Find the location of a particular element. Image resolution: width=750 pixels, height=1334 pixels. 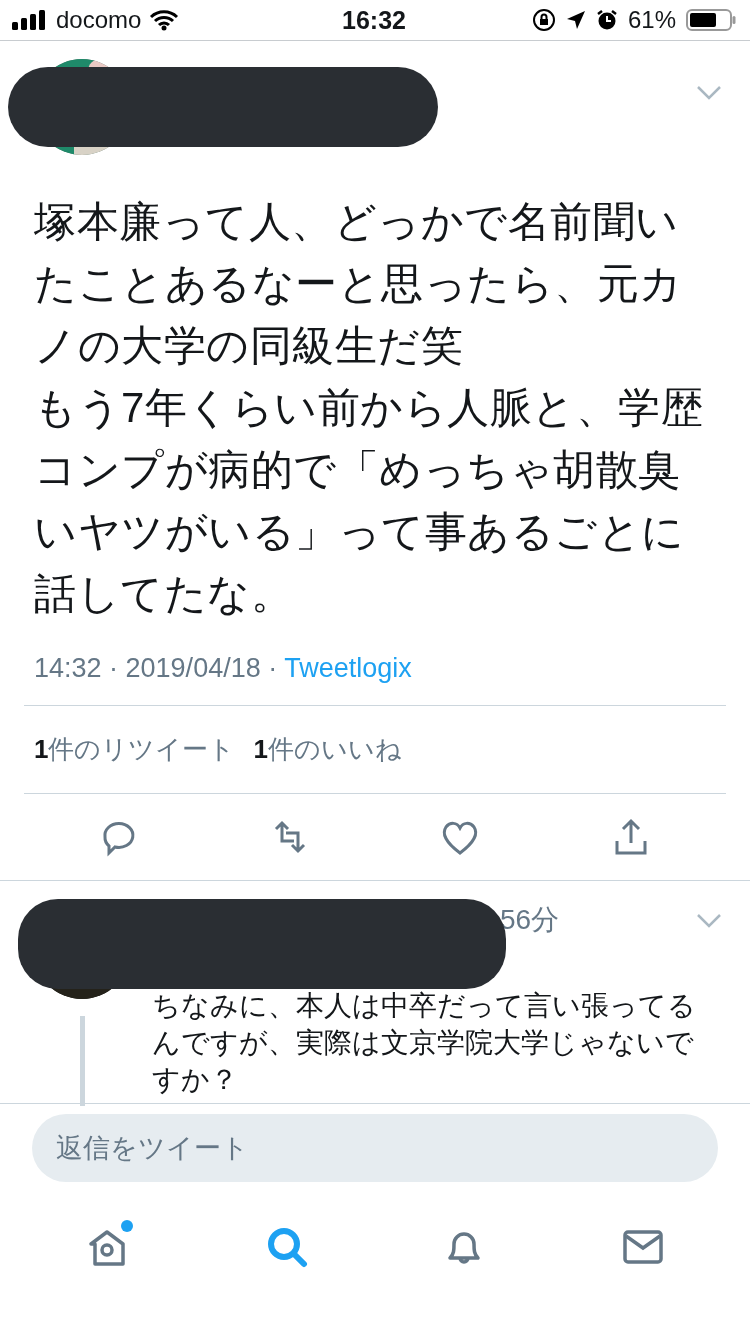

carrier-name: docomo is located at coordinates (99, 20).